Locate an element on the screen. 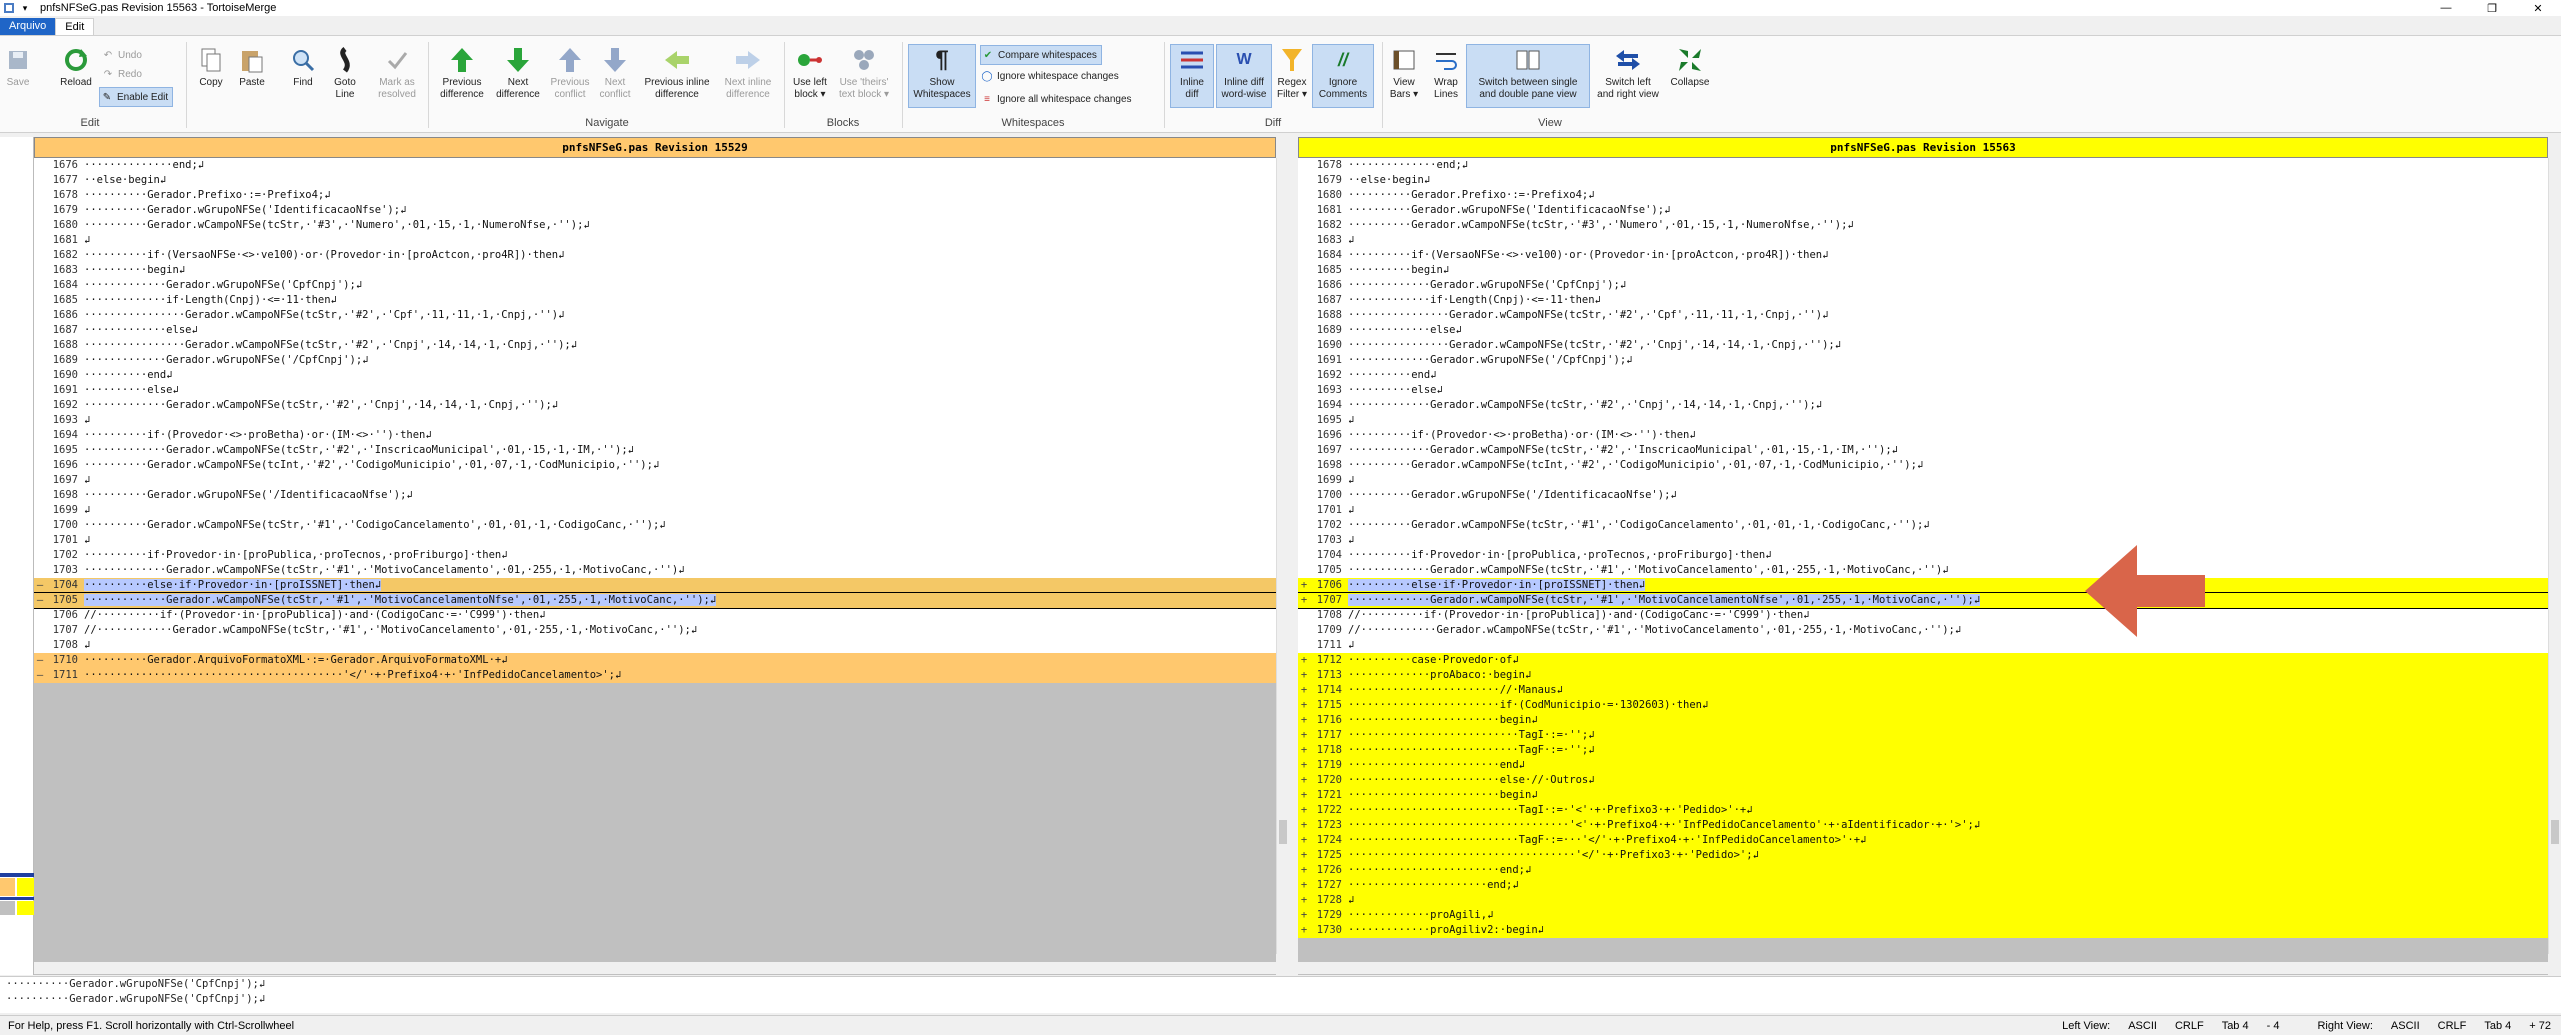  code-line: 1689 ·············else↲ is located at coordinates (1923, 330).